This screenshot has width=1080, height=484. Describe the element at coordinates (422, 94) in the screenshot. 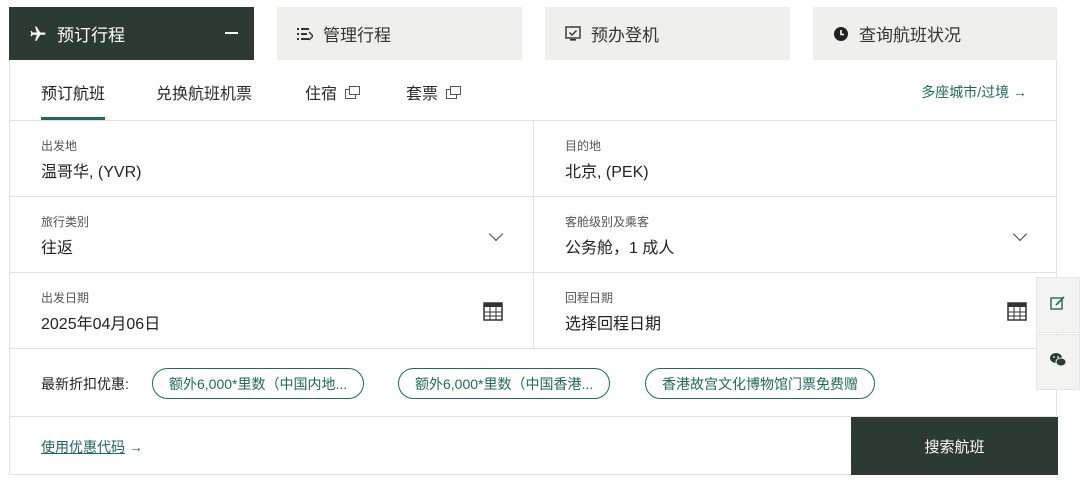

I see `sub-tab-package-label: 套票` at that location.